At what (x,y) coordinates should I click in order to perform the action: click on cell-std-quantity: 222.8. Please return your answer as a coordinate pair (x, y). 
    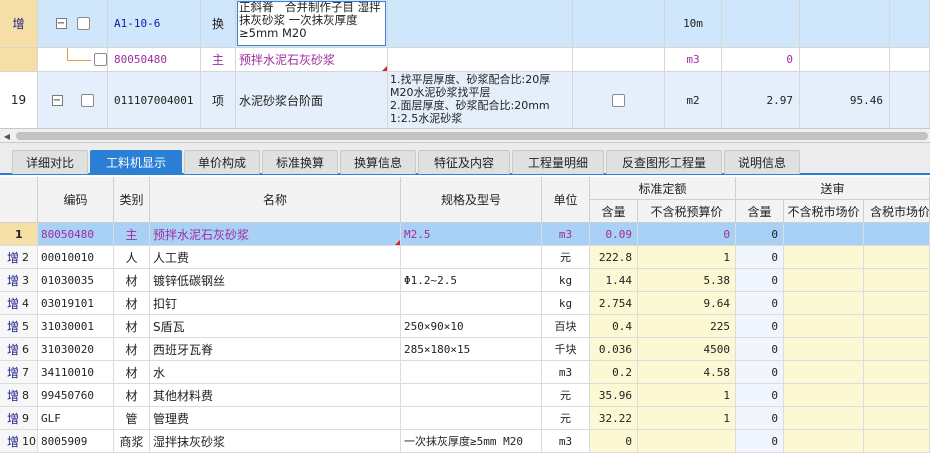
    Looking at the image, I should click on (614, 257).